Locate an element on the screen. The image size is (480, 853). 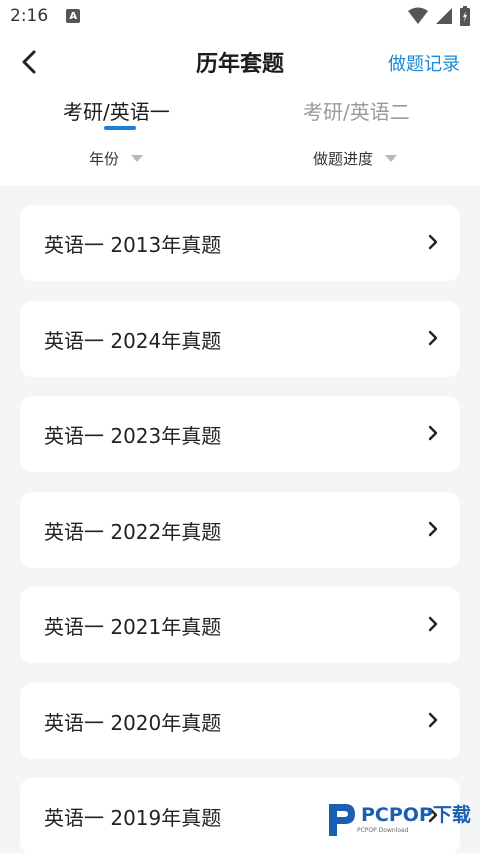
tab-english-one: 考研/英语一 is located at coordinates (116, 110).